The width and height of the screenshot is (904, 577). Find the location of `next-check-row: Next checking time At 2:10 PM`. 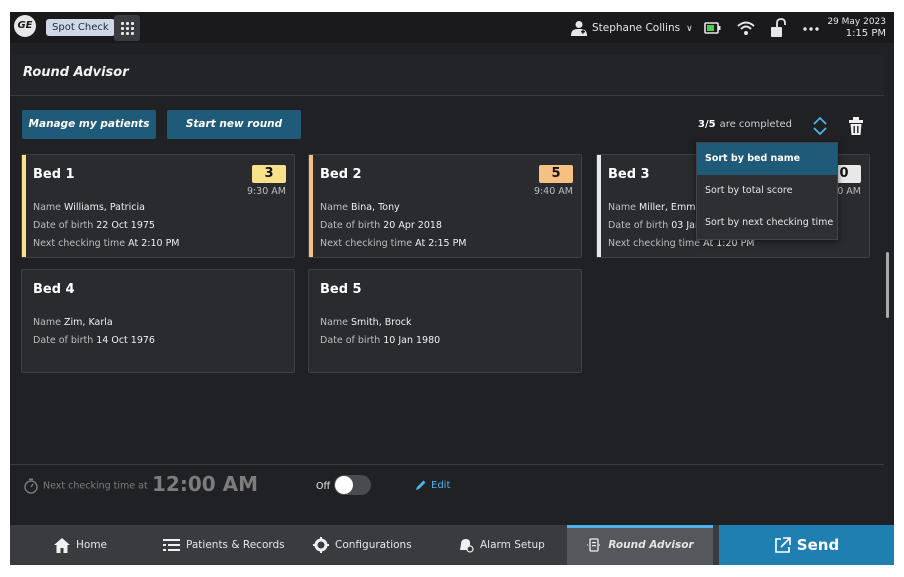

next-check-row: Next checking time At 2:10 PM is located at coordinates (106, 243).